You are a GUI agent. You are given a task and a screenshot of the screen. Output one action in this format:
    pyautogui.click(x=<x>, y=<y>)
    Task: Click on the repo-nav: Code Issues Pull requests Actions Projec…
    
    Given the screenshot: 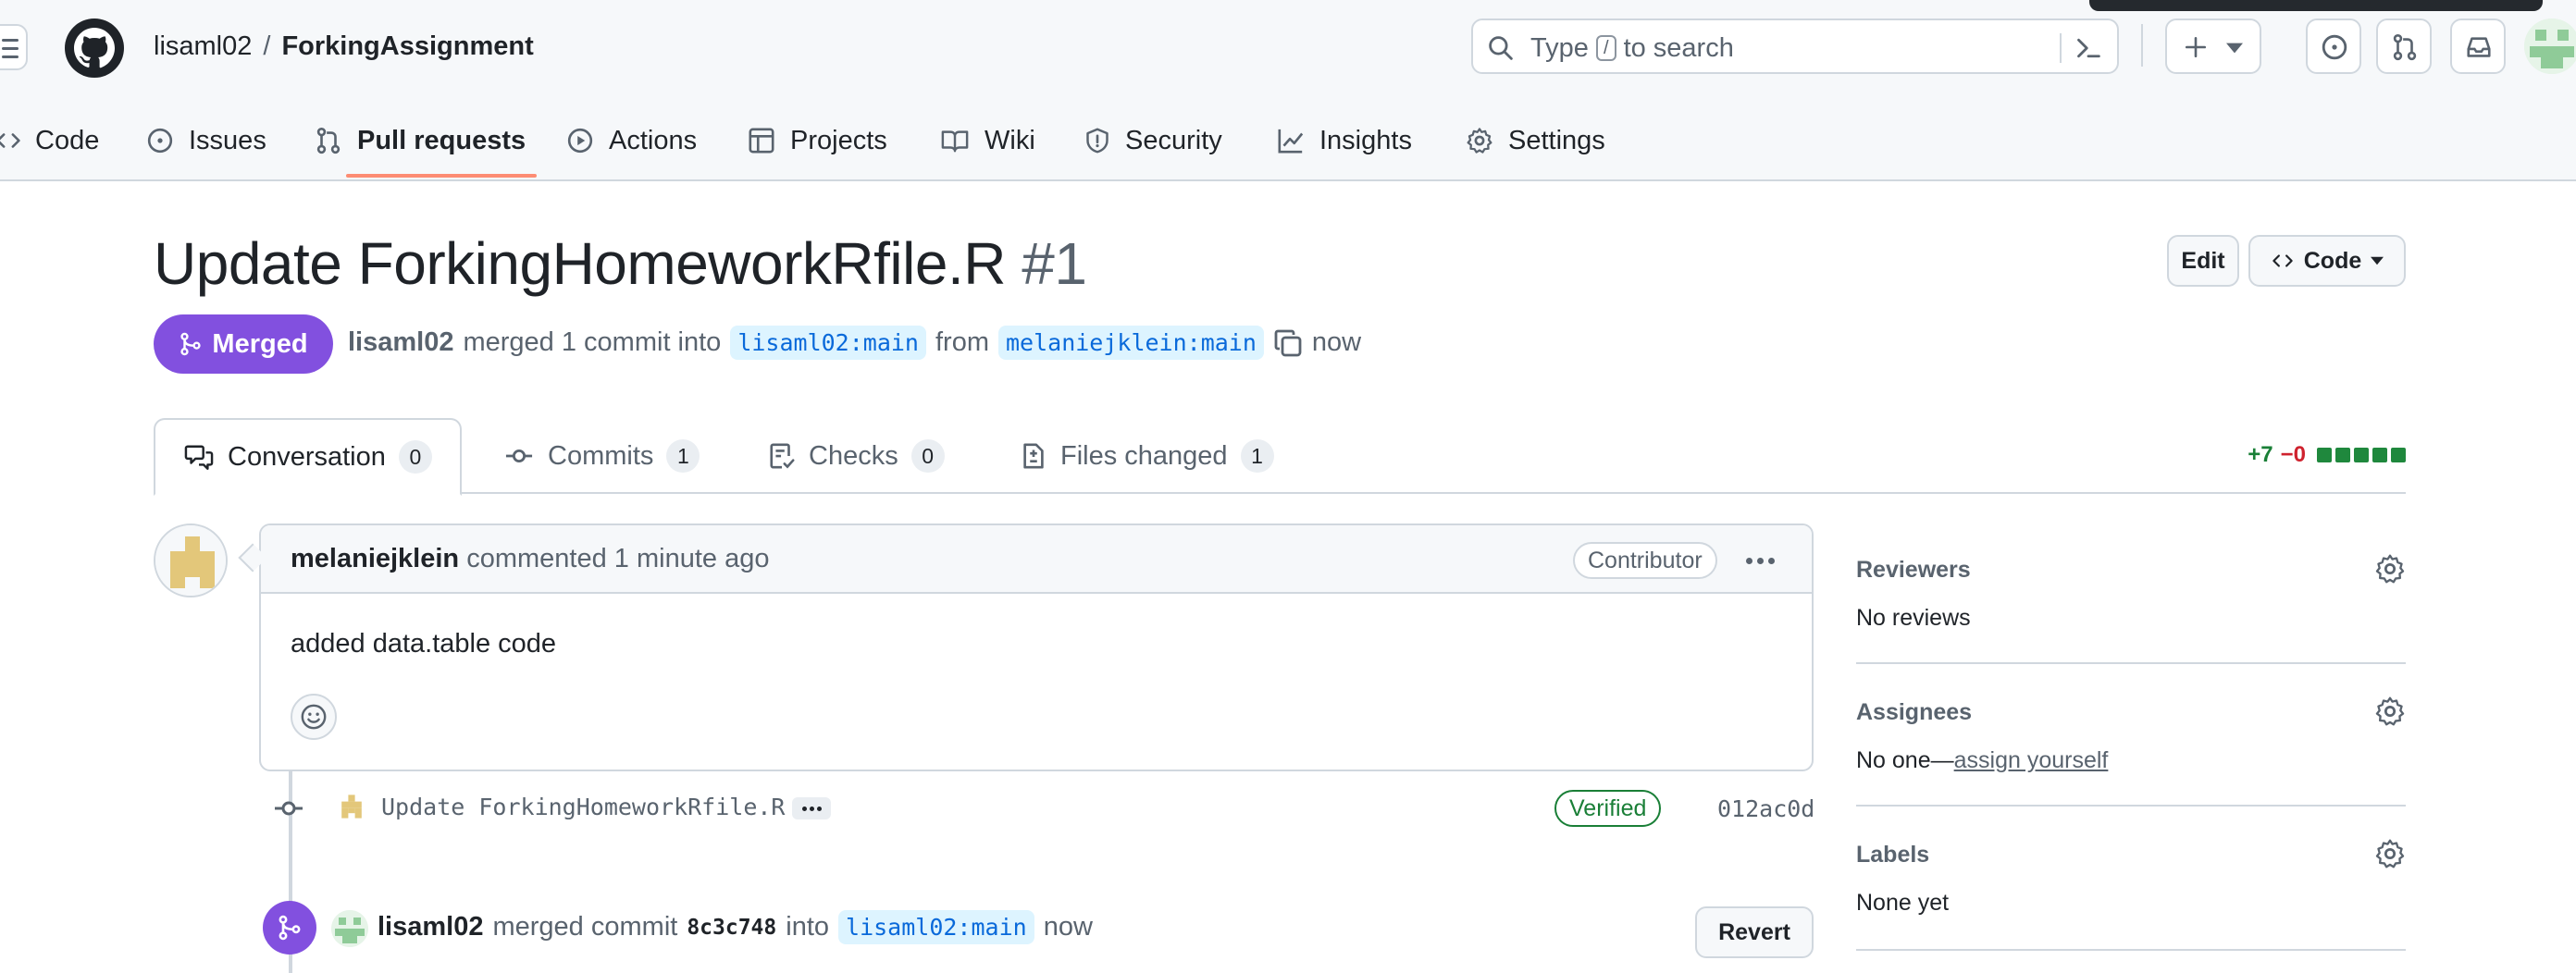 What is the action you would take?
    pyautogui.click(x=1288, y=145)
    